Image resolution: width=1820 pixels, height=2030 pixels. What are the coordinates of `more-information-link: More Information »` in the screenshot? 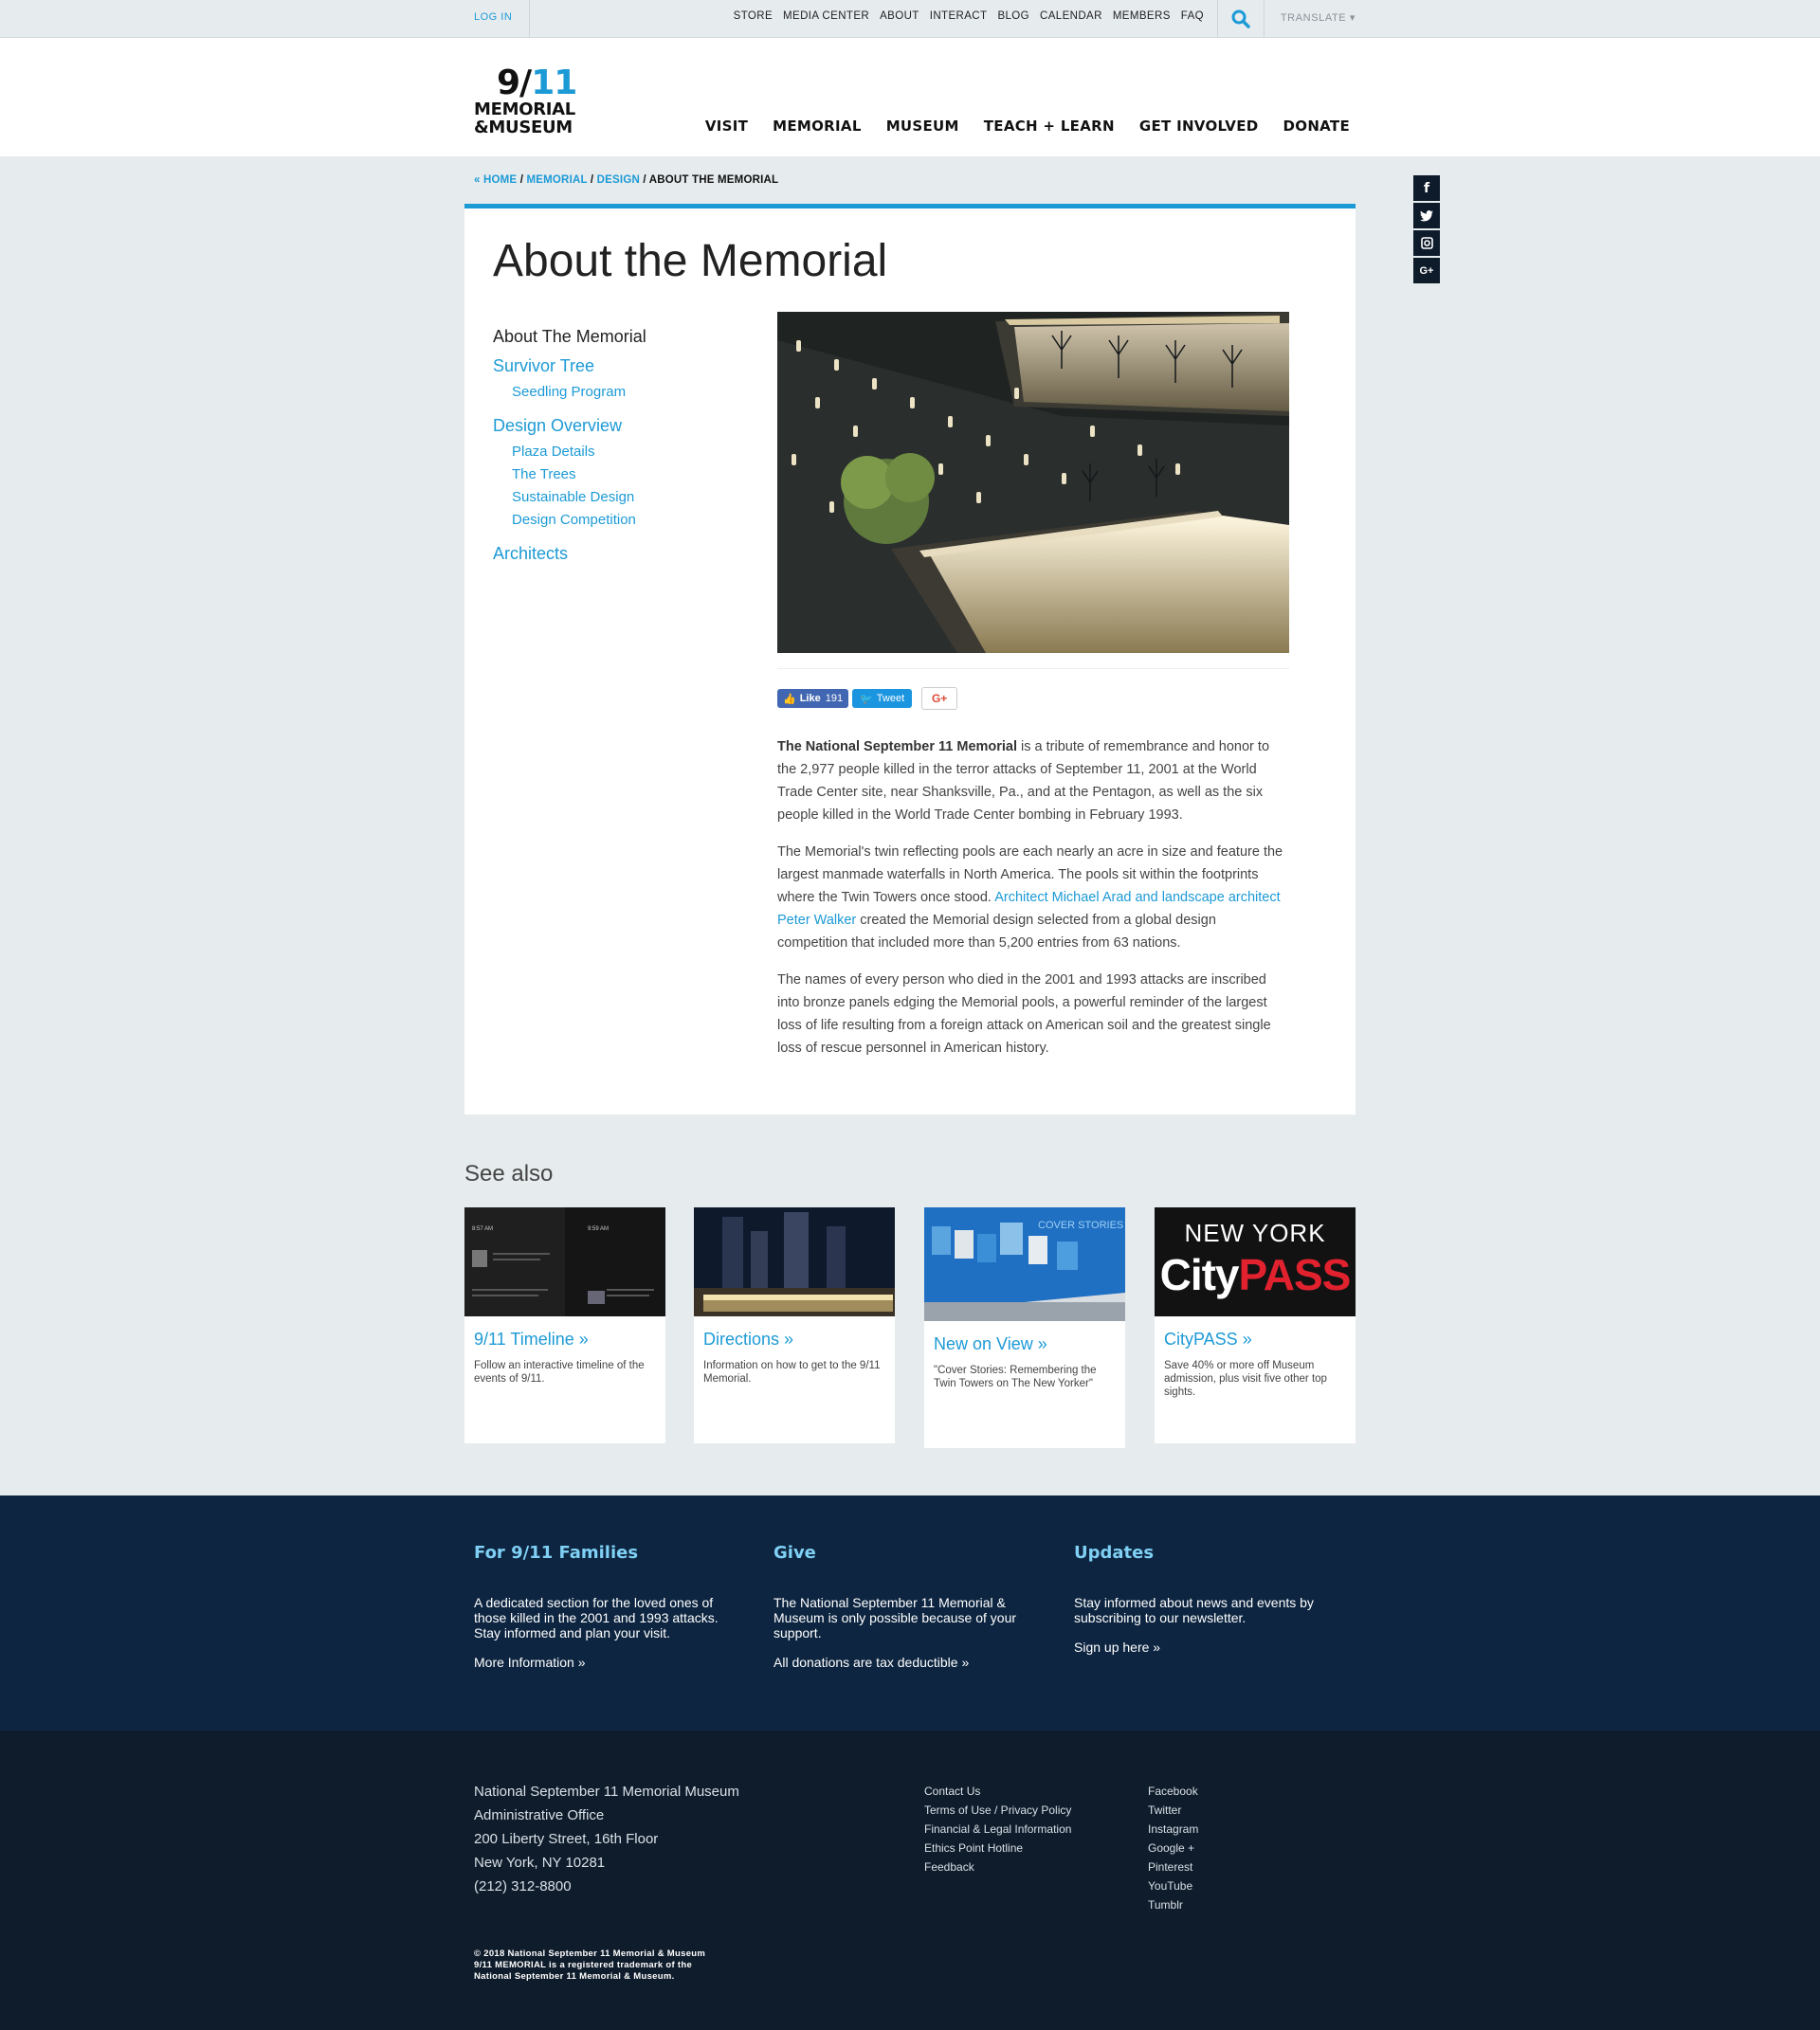 It's located at (530, 1662).